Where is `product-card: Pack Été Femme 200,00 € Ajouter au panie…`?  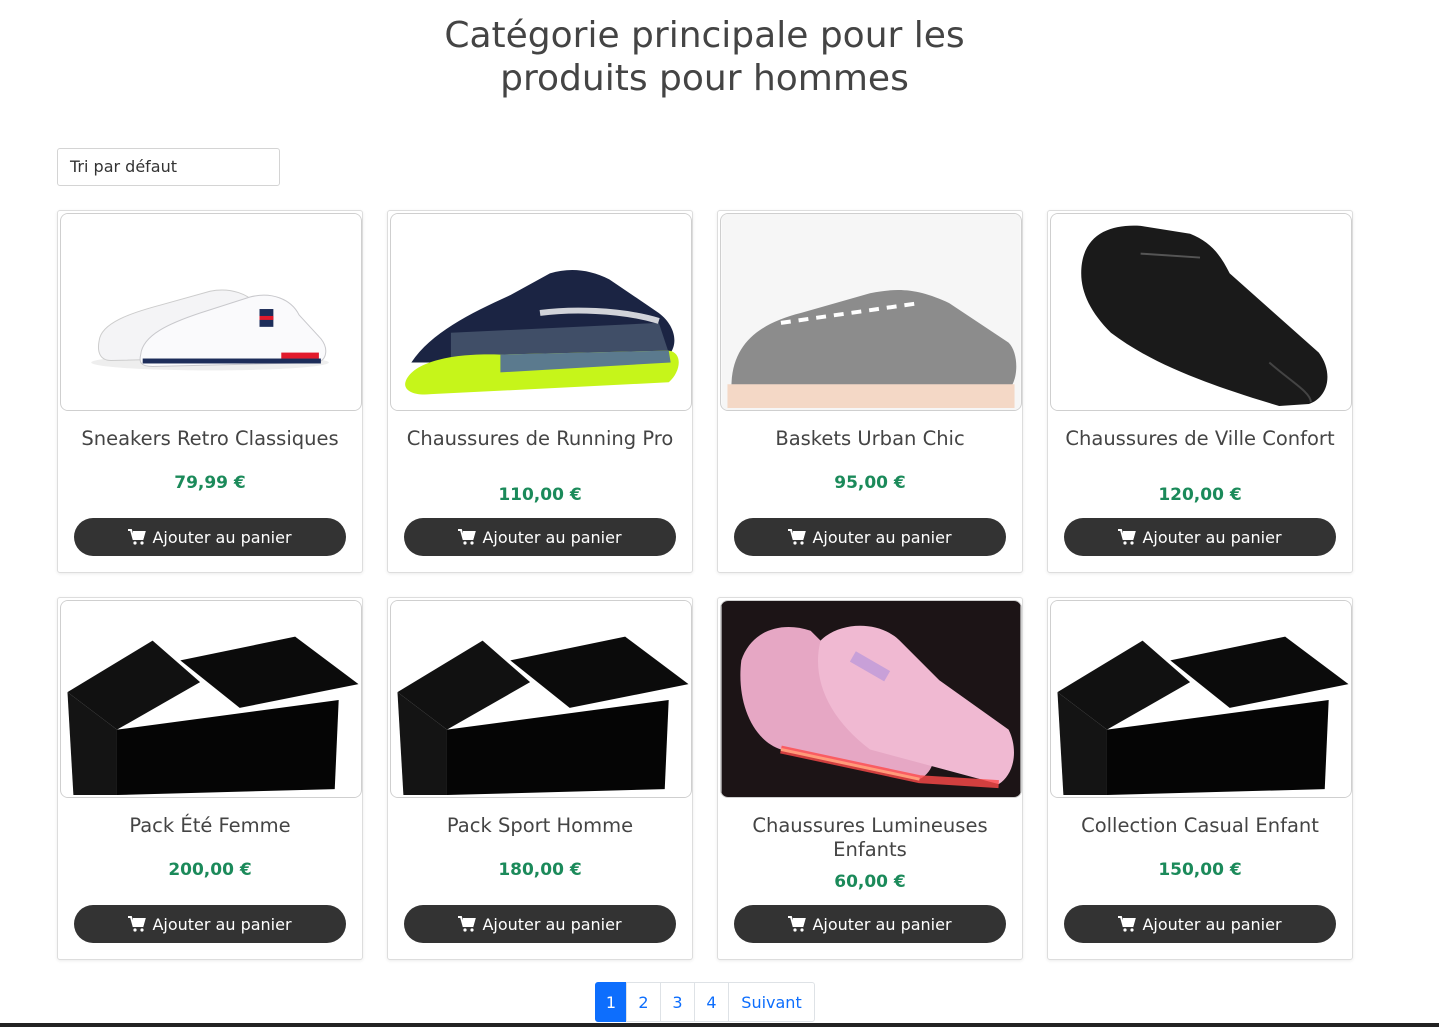
product-card: Pack Été Femme 200,00 € Ajouter au panie… is located at coordinates (210, 778).